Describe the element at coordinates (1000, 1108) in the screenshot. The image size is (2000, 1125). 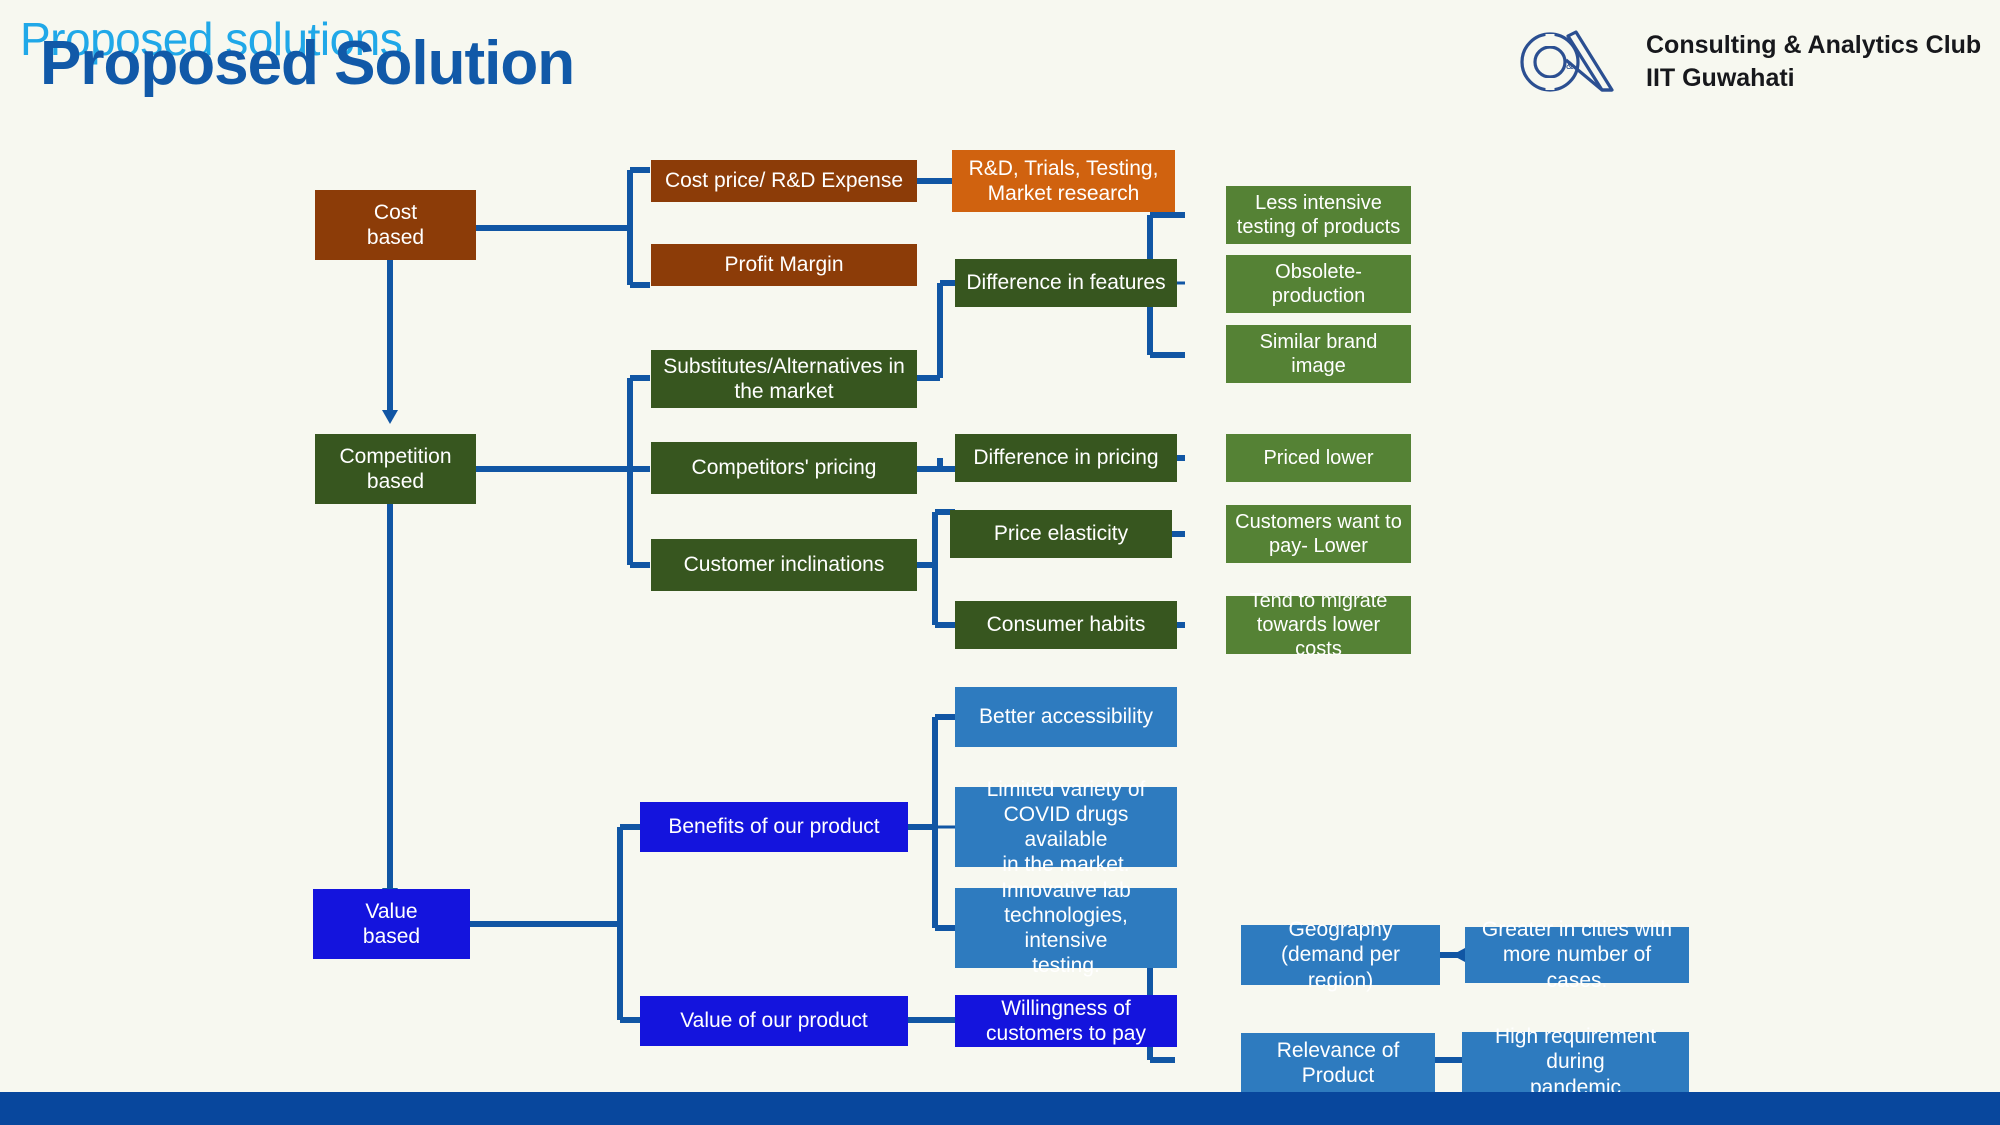
I see `footer-bar` at that location.